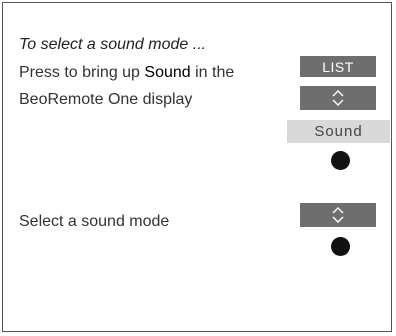 The image size is (396, 336). What do you see at coordinates (167, 72) in the screenshot?
I see `step-1-sound-keyword: Sound` at bounding box center [167, 72].